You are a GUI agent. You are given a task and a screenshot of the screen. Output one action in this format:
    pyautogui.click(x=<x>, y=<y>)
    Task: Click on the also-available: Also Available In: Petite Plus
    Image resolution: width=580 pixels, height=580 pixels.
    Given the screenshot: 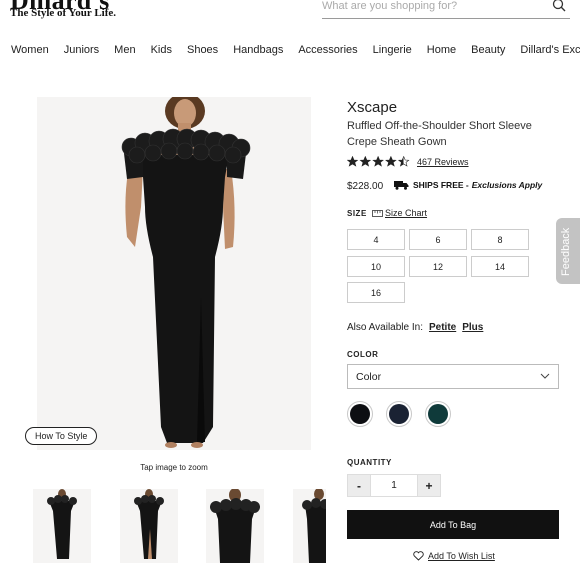 What is the action you would take?
    pyautogui.click(x=415, y=327)
    